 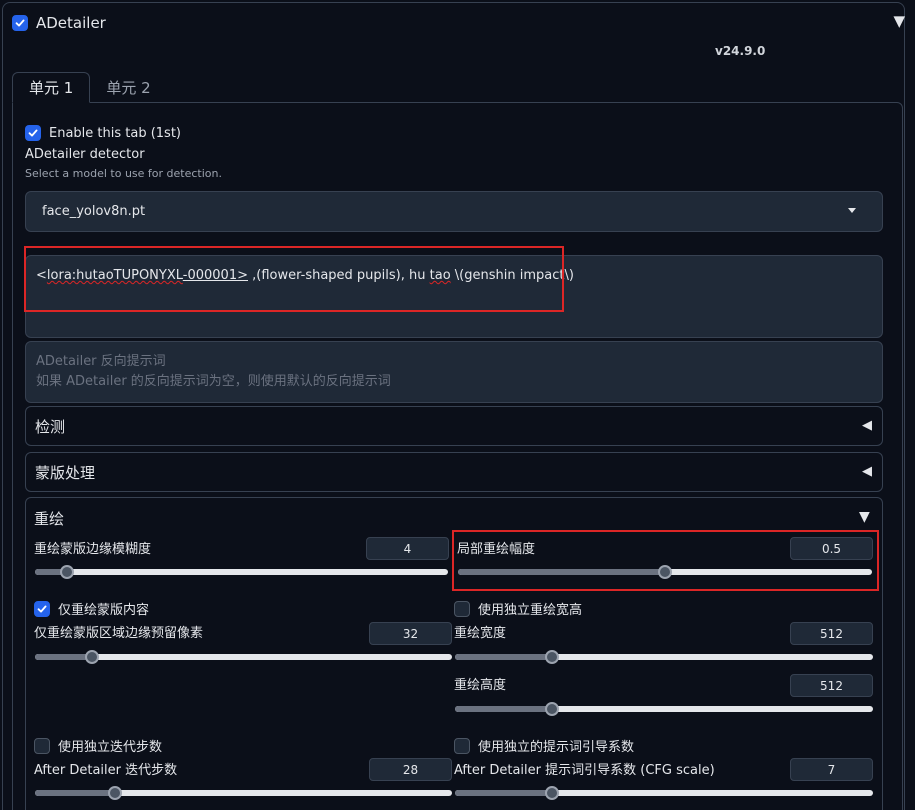 I want to click on use-sep-cfg-row: 使用独立的提示词引导系数, so click(x=544, y=745).